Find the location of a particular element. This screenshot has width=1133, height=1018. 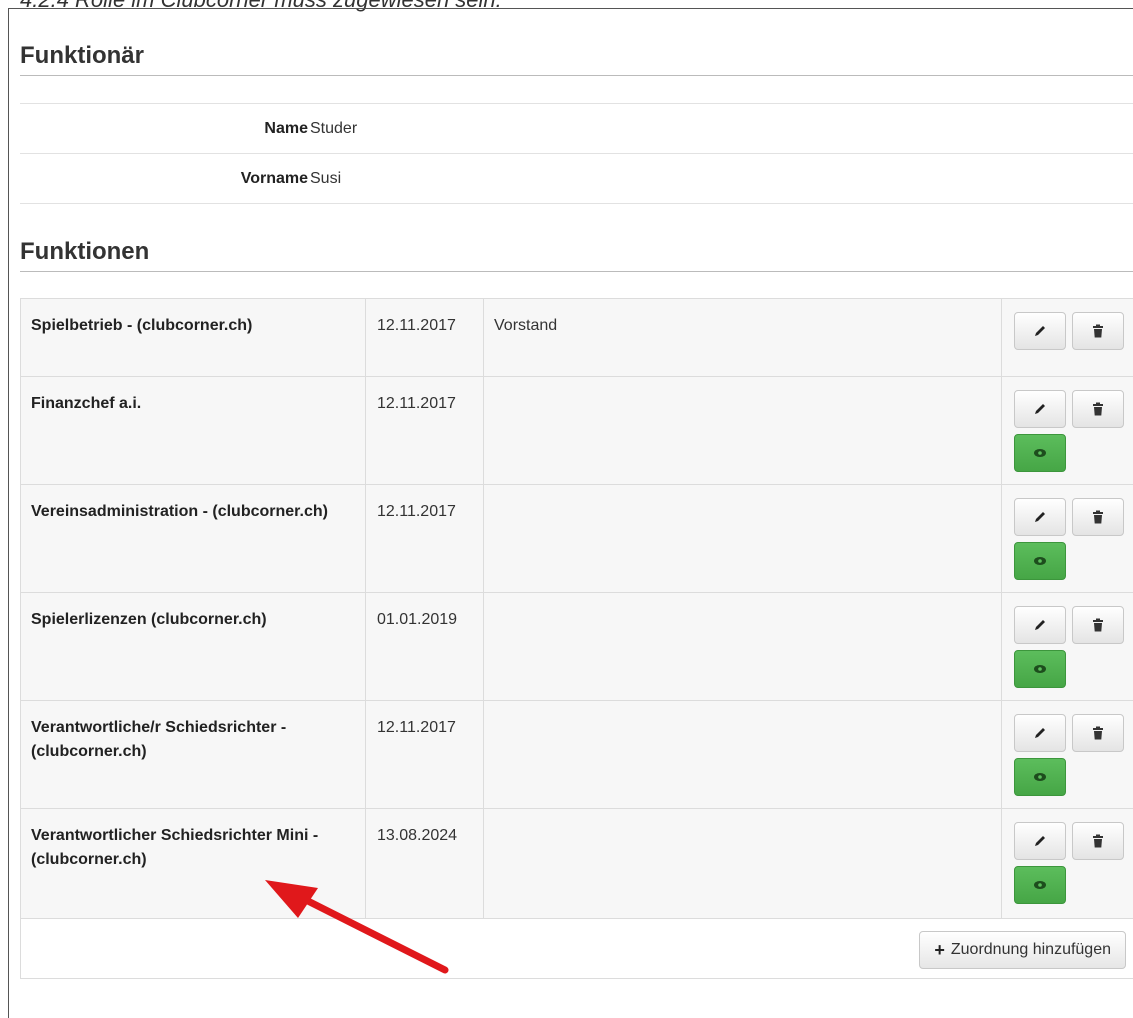

funktionen-title-rule is located at coordinates (576, 271).